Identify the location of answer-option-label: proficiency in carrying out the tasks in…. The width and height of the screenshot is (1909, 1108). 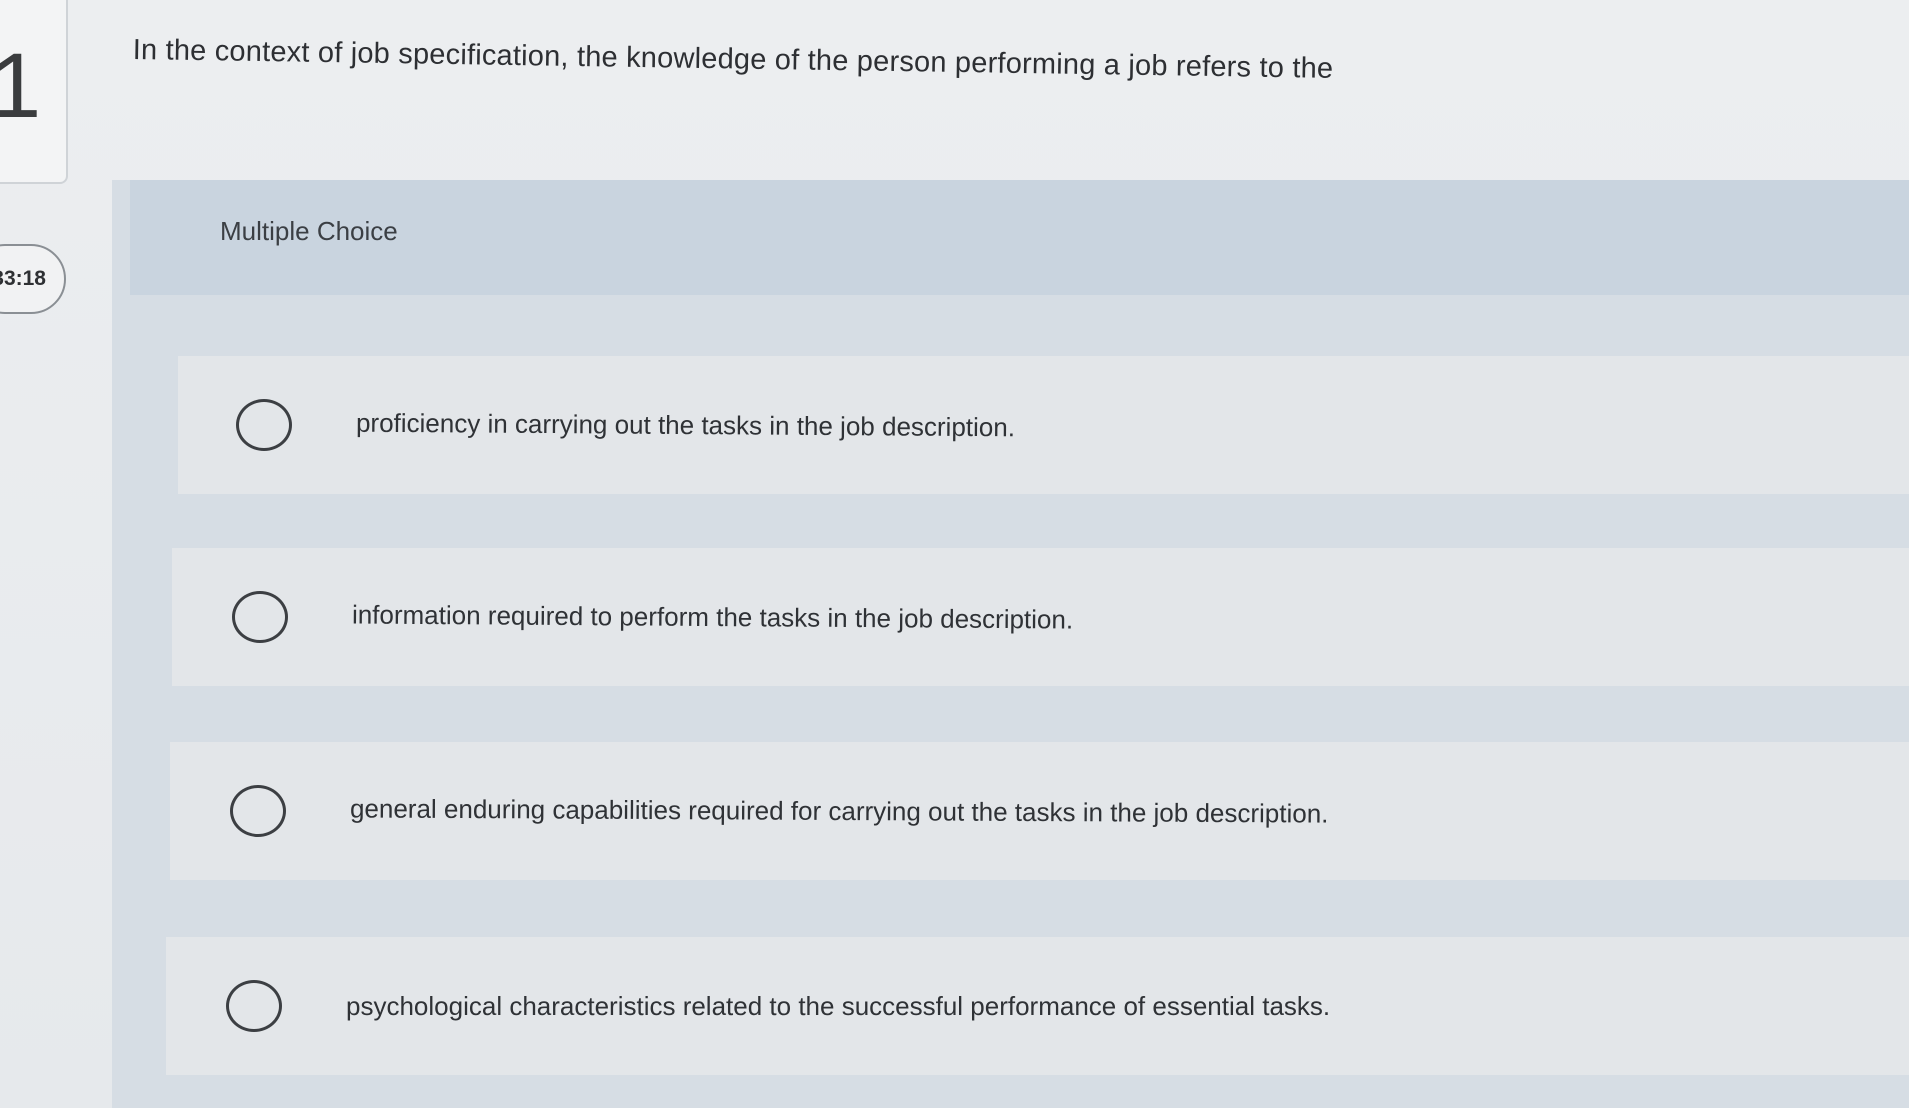
(685, 424).